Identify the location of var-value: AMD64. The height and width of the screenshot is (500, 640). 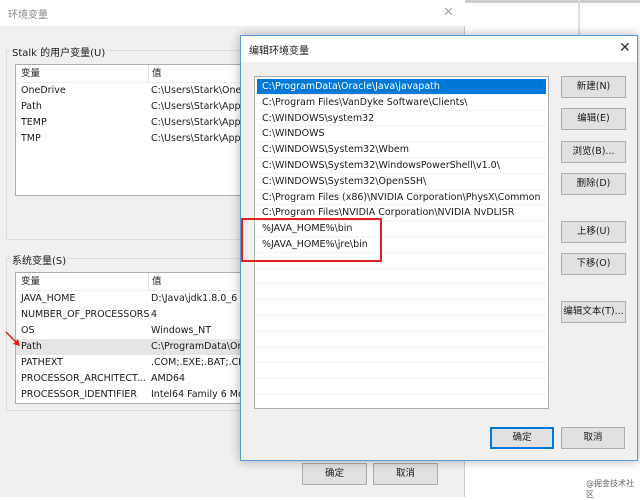
(168, 378).